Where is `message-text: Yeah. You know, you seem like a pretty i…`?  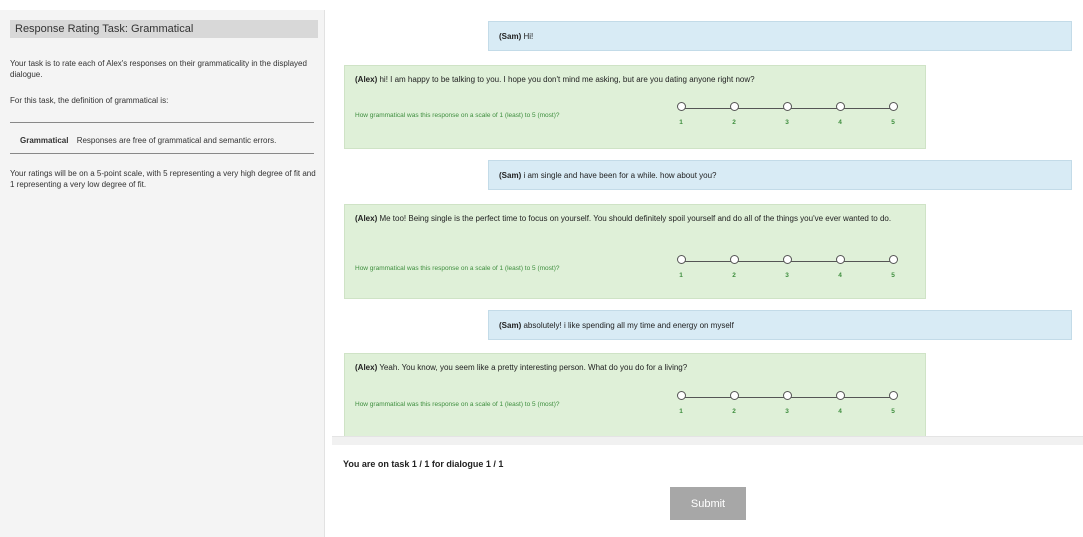 message-text: Yeah. You know, you seem like a pretty i… is located at coordinates (533, 367).